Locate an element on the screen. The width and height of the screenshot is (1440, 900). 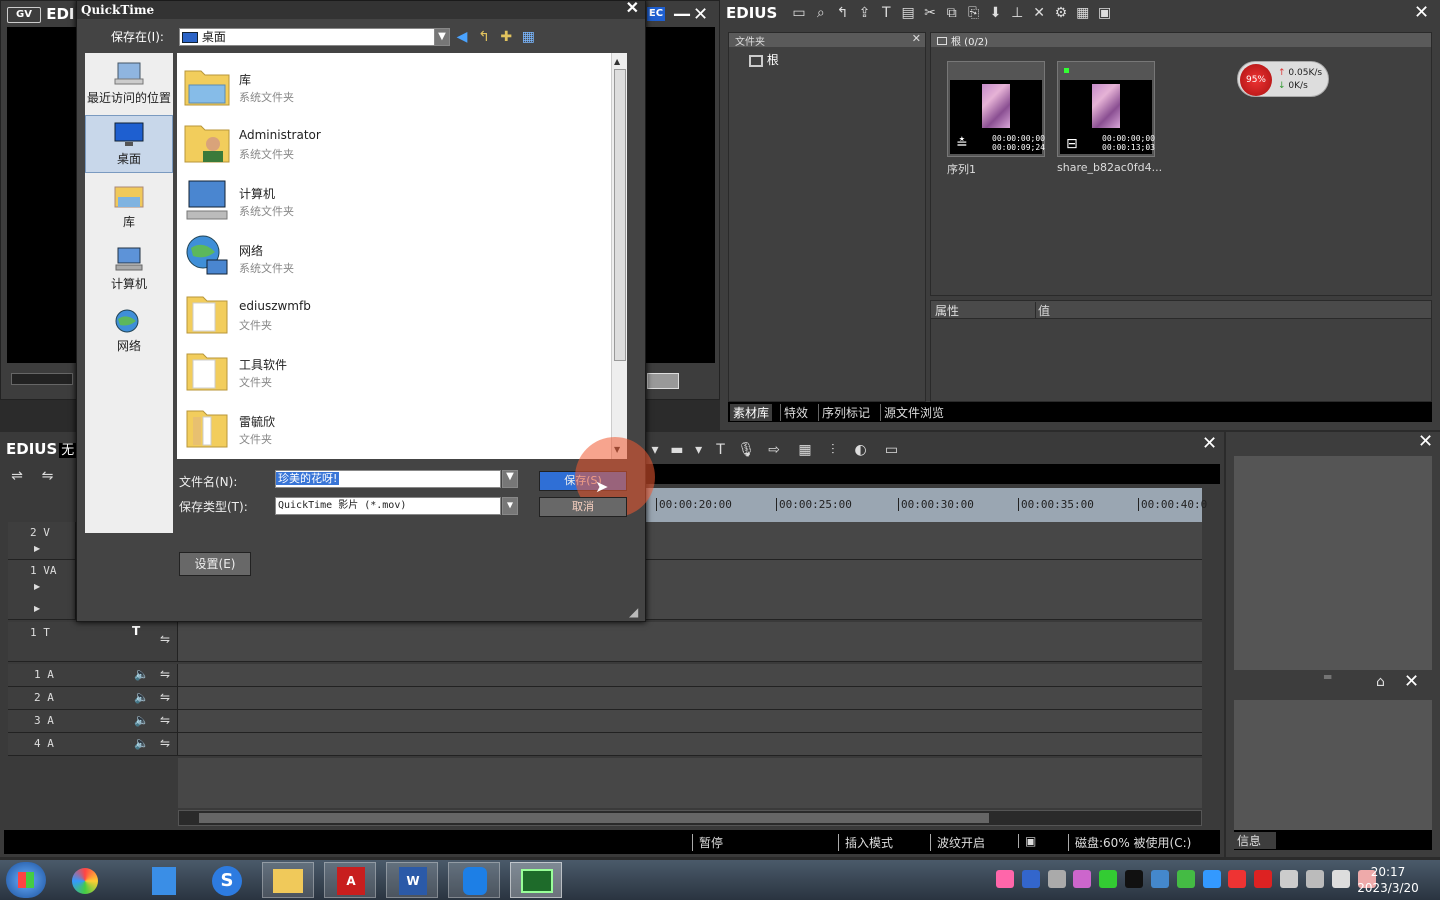
taskbar-app-word: W is located at coordinates (412, 880).